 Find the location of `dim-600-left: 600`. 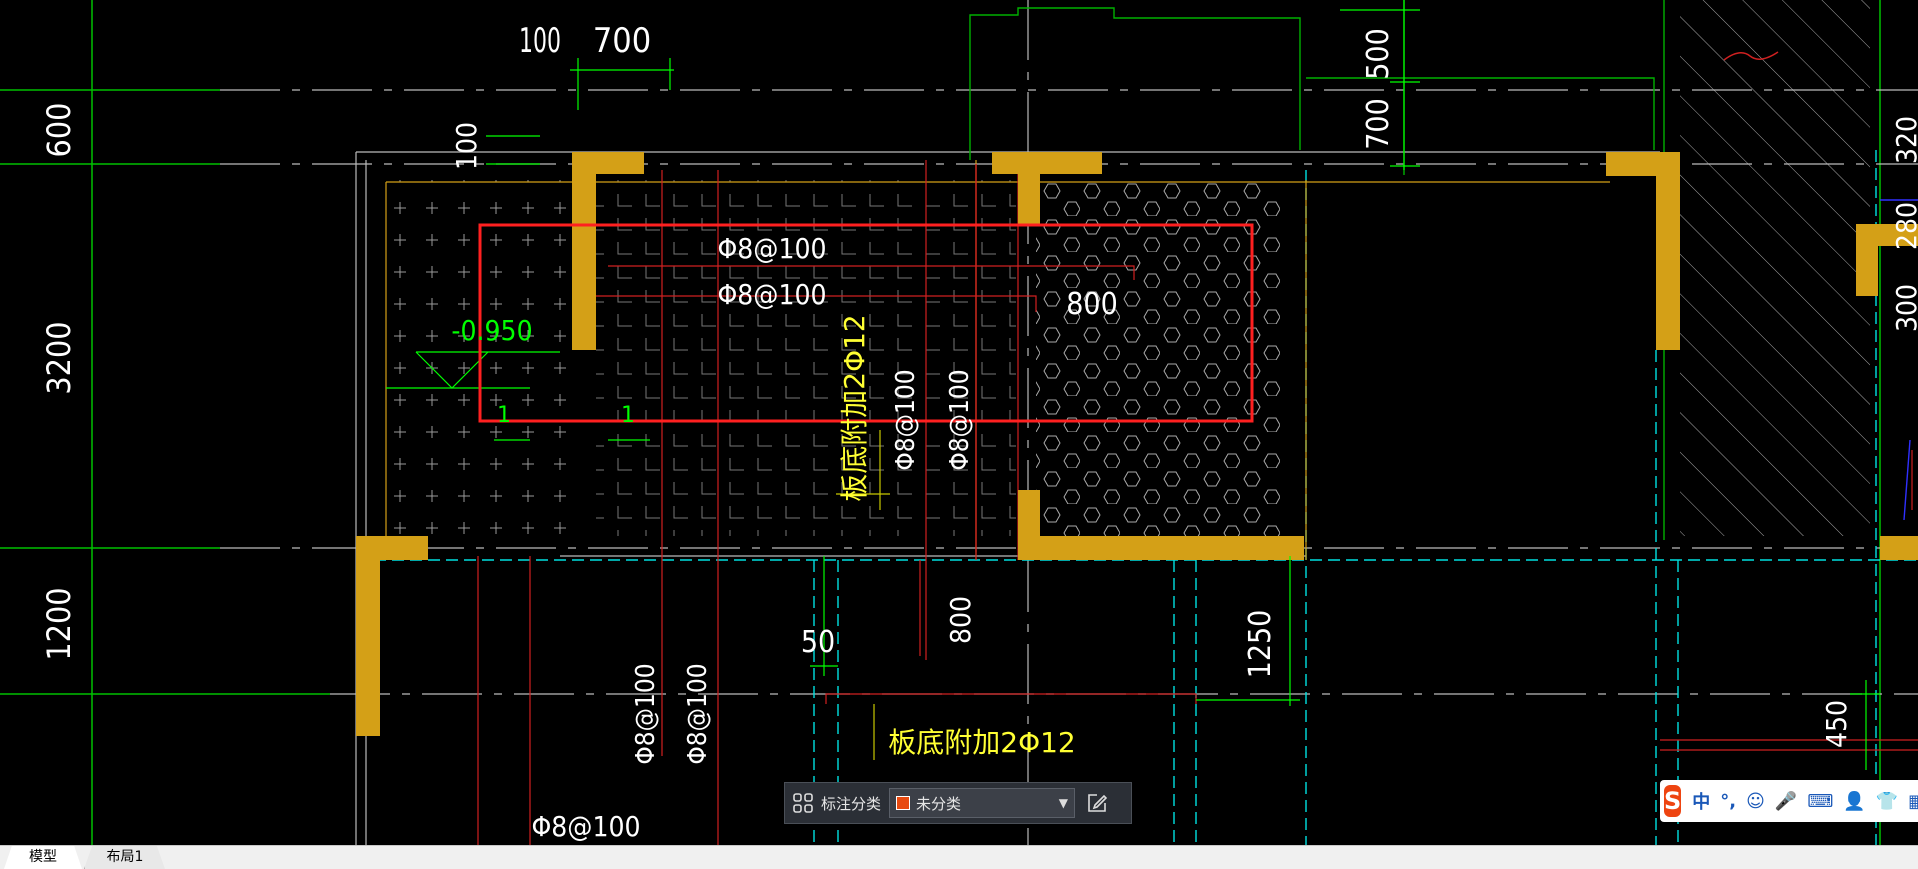

dim-600-left: 600 is located at coordinates (59, 130).